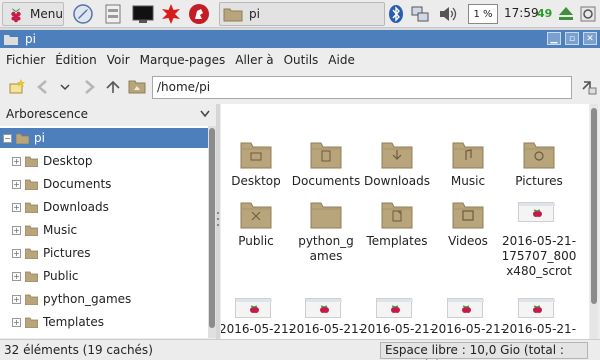  I want to click on file-item: python_g ames, so click(326, 229).